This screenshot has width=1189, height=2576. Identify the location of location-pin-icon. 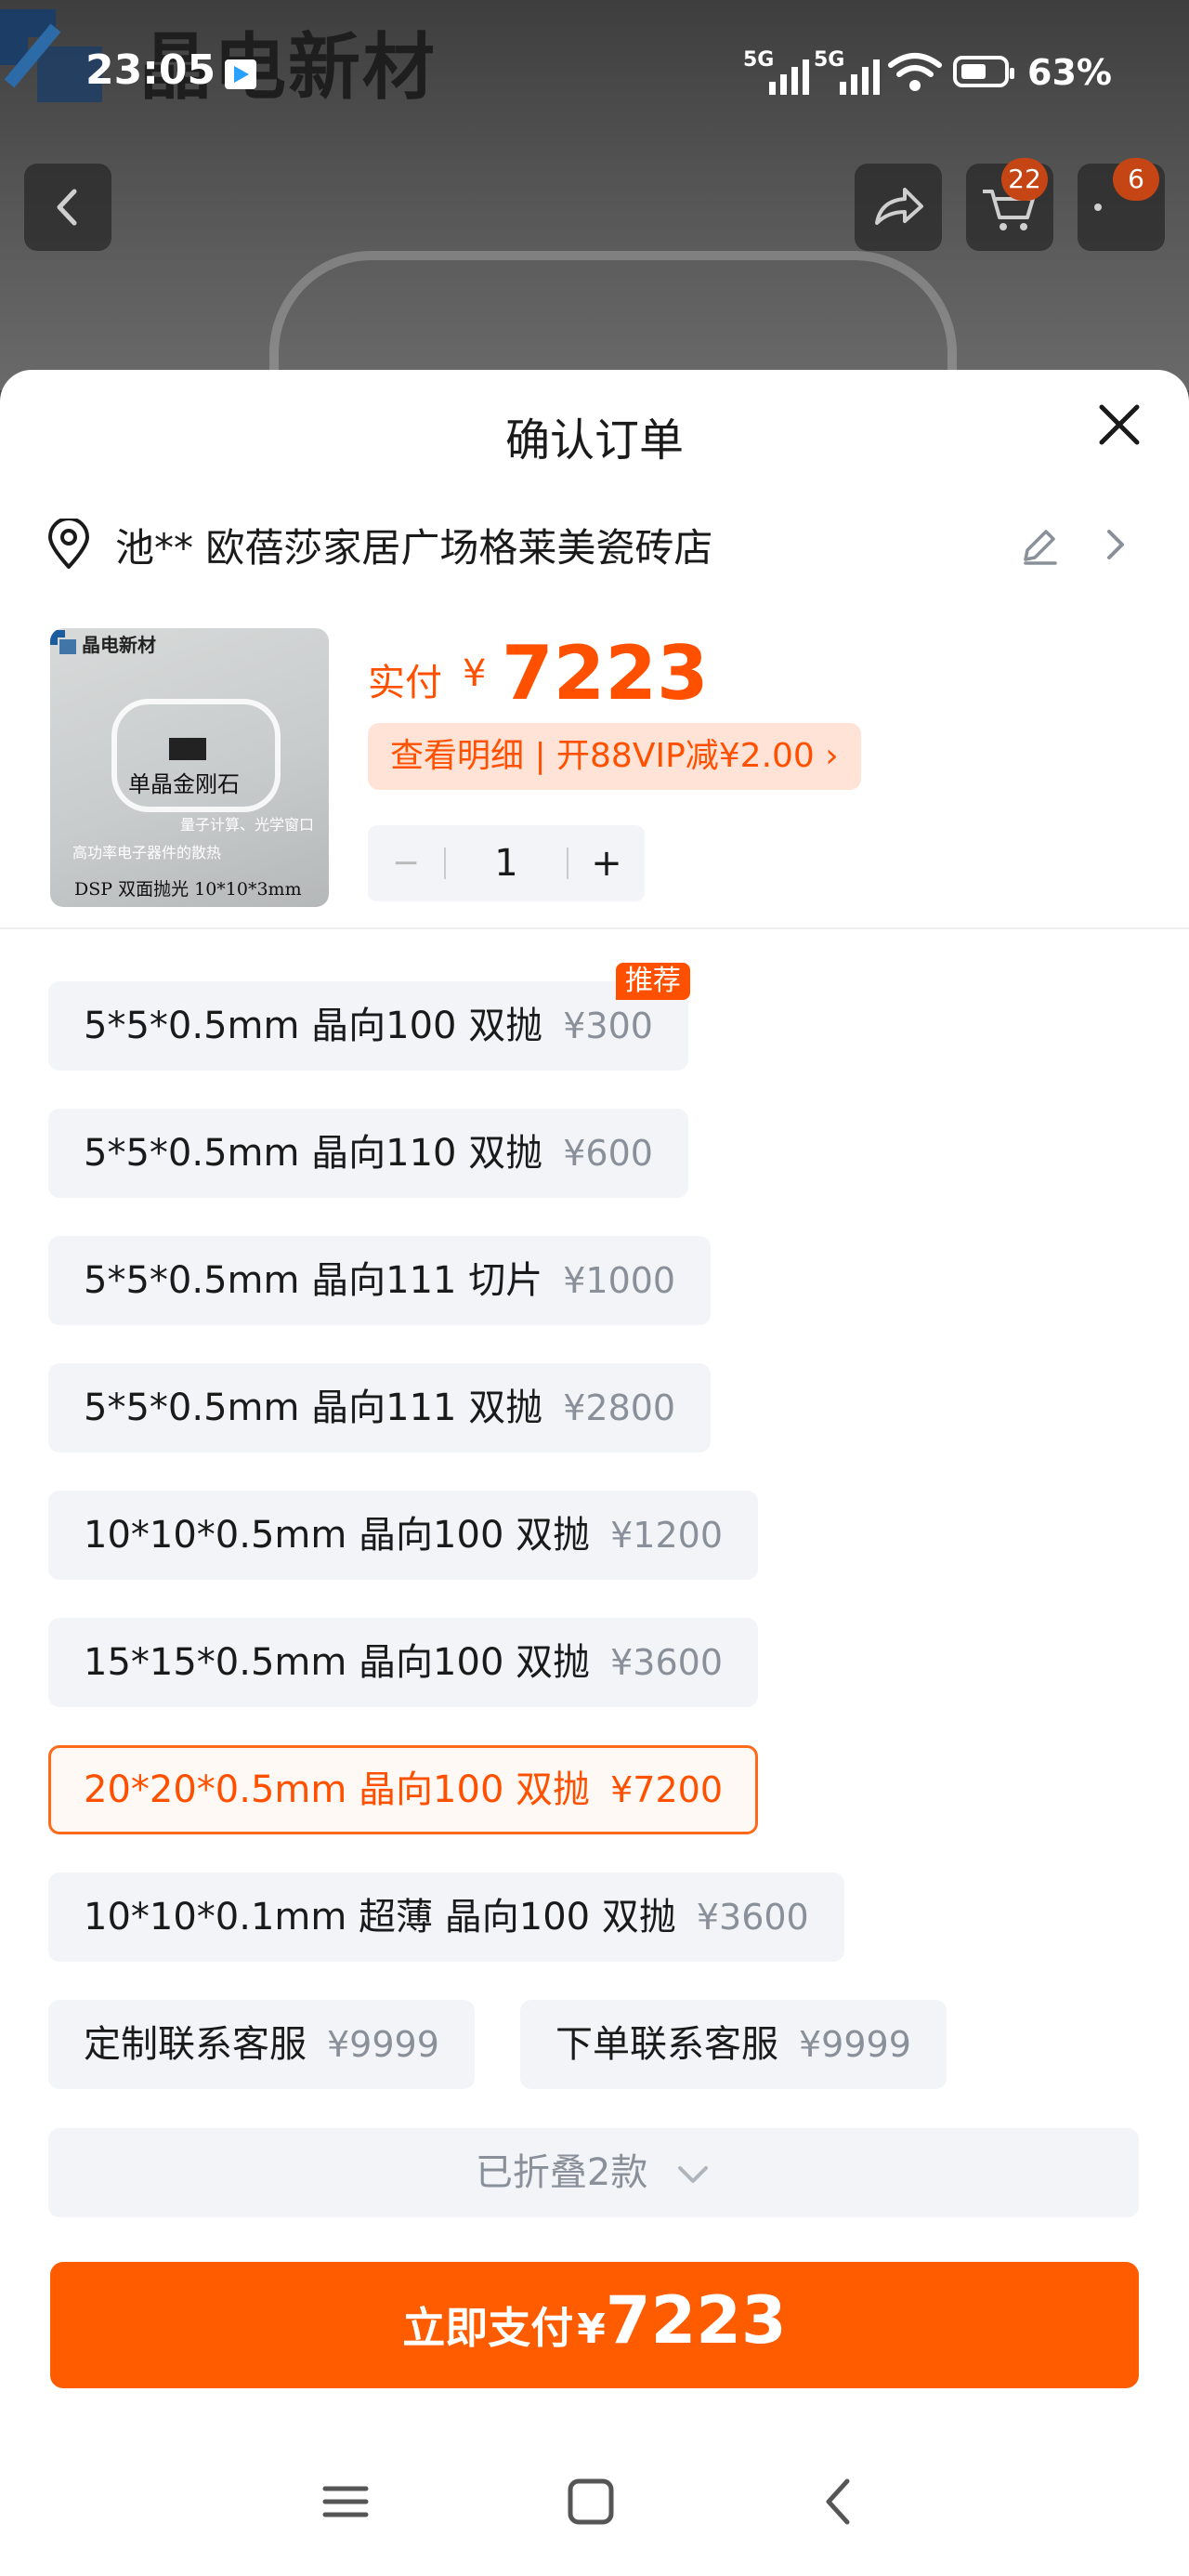
(68, 544).